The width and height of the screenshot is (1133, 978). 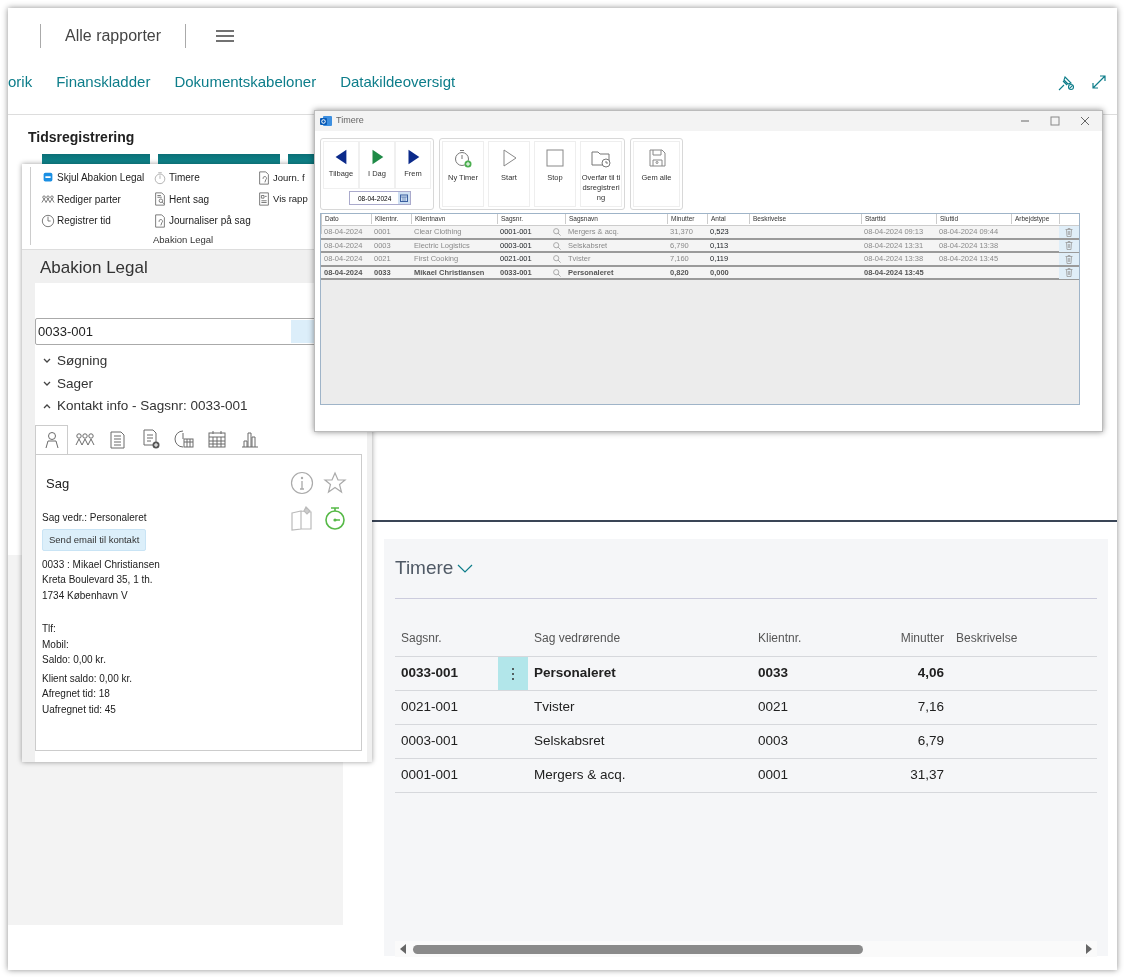 What do you see at coordinates (79, 709) in the screenshot?
I see `balance-line: Uafregnet tid: 45` at bounding box center [79, 709].